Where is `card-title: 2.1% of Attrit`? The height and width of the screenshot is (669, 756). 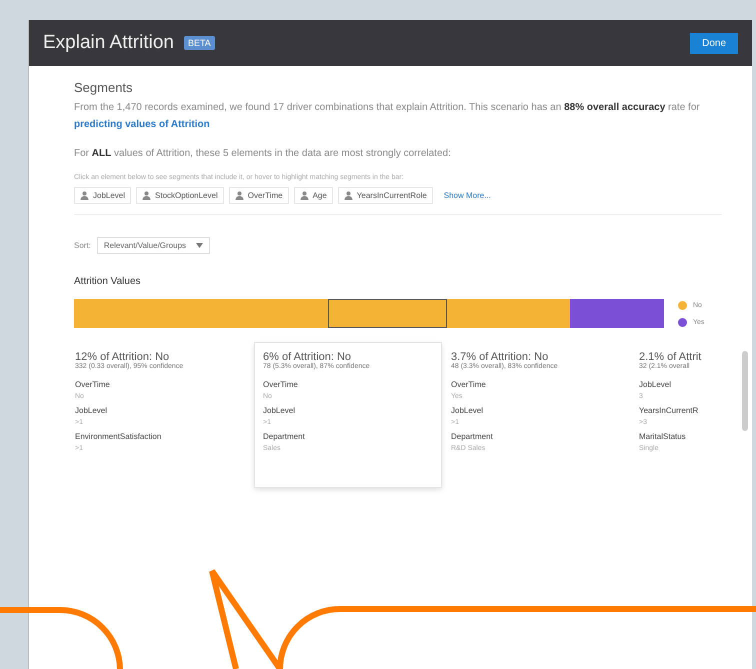 card-title: 2.1% of Attrit is located at coordinates (670, 357).